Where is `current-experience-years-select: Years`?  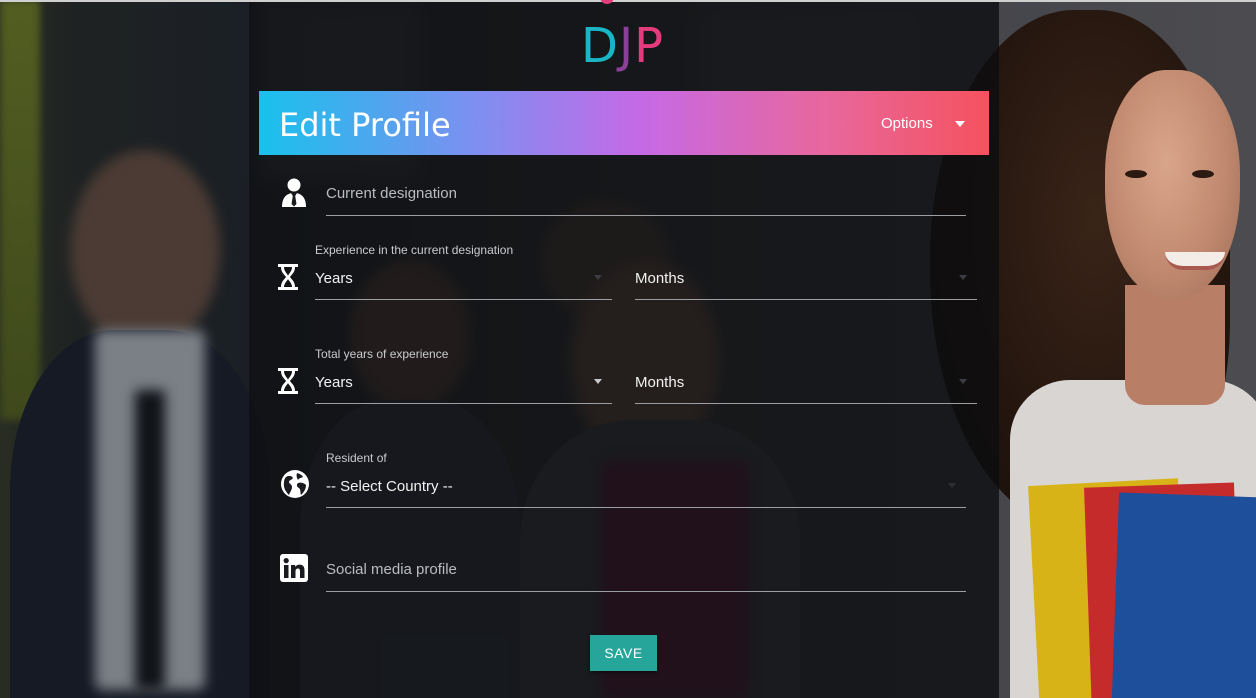
current-experience-years-select: Years is located at coordinates (463, 277).